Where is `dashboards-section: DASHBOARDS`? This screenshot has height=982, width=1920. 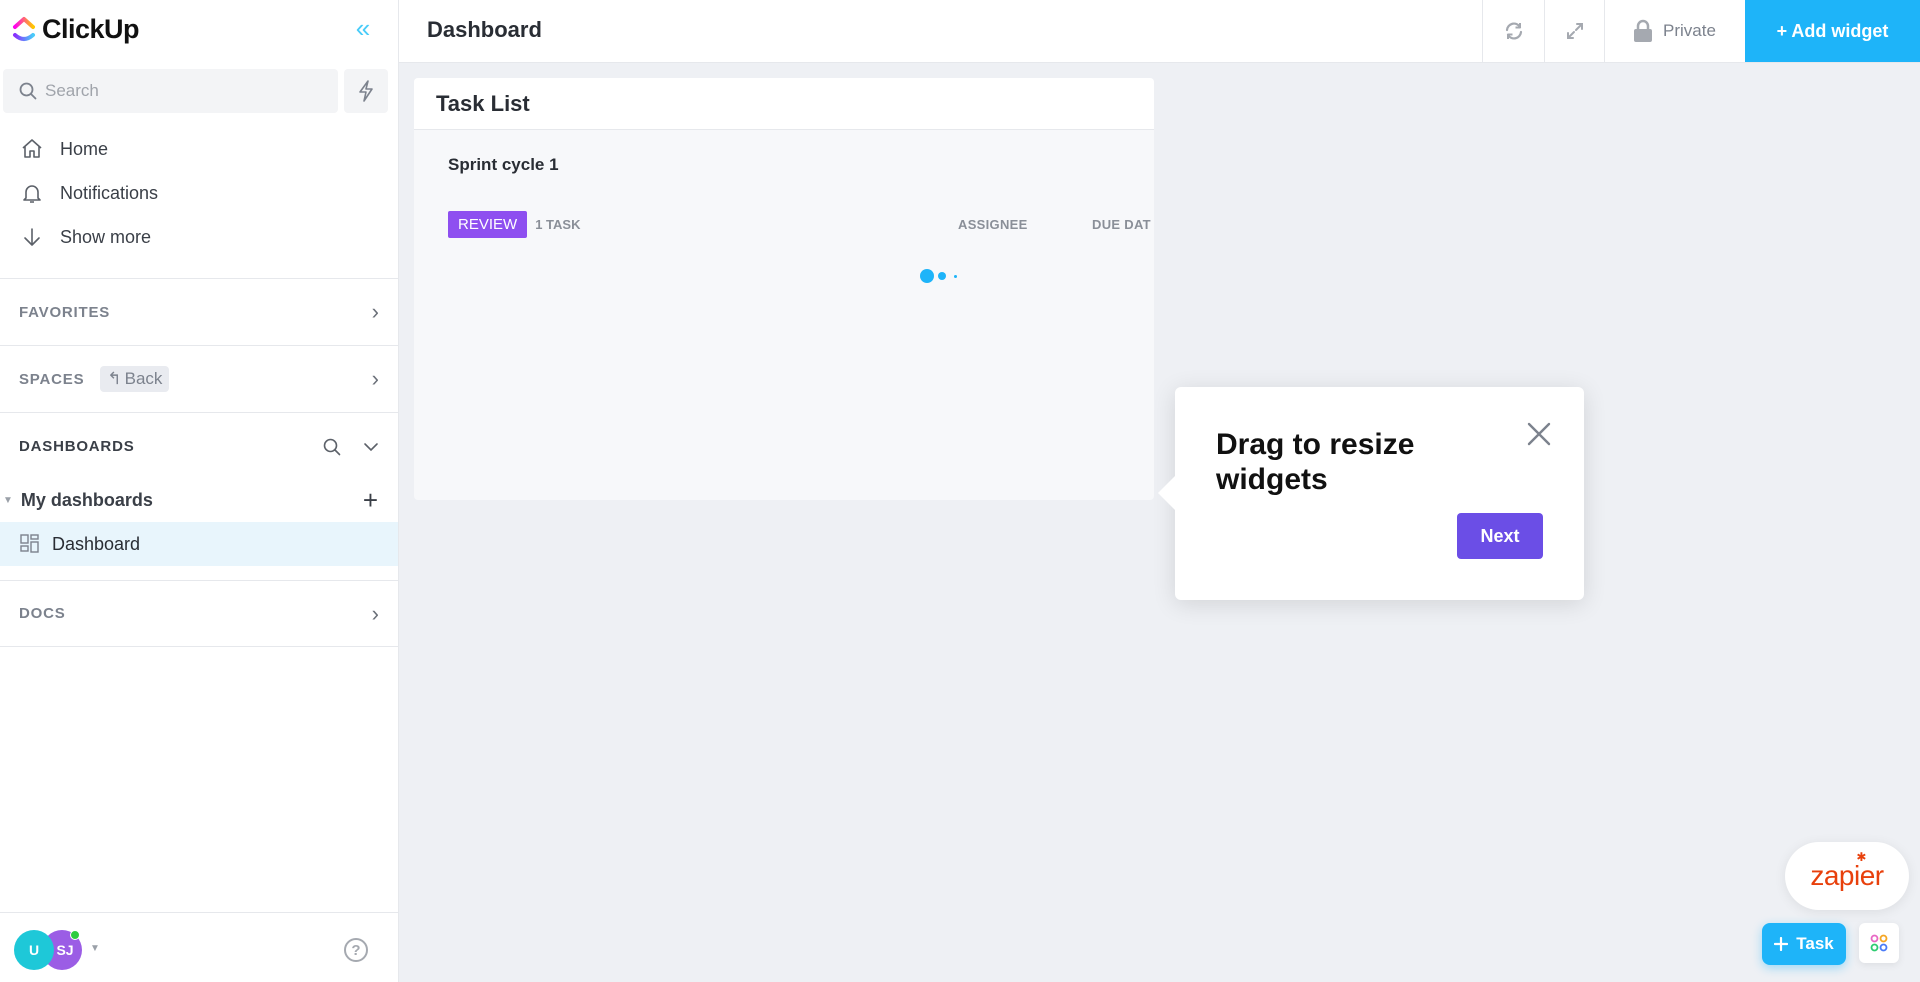
dashboards-section: DASHBOARDS is located at coordinates (199, 446).